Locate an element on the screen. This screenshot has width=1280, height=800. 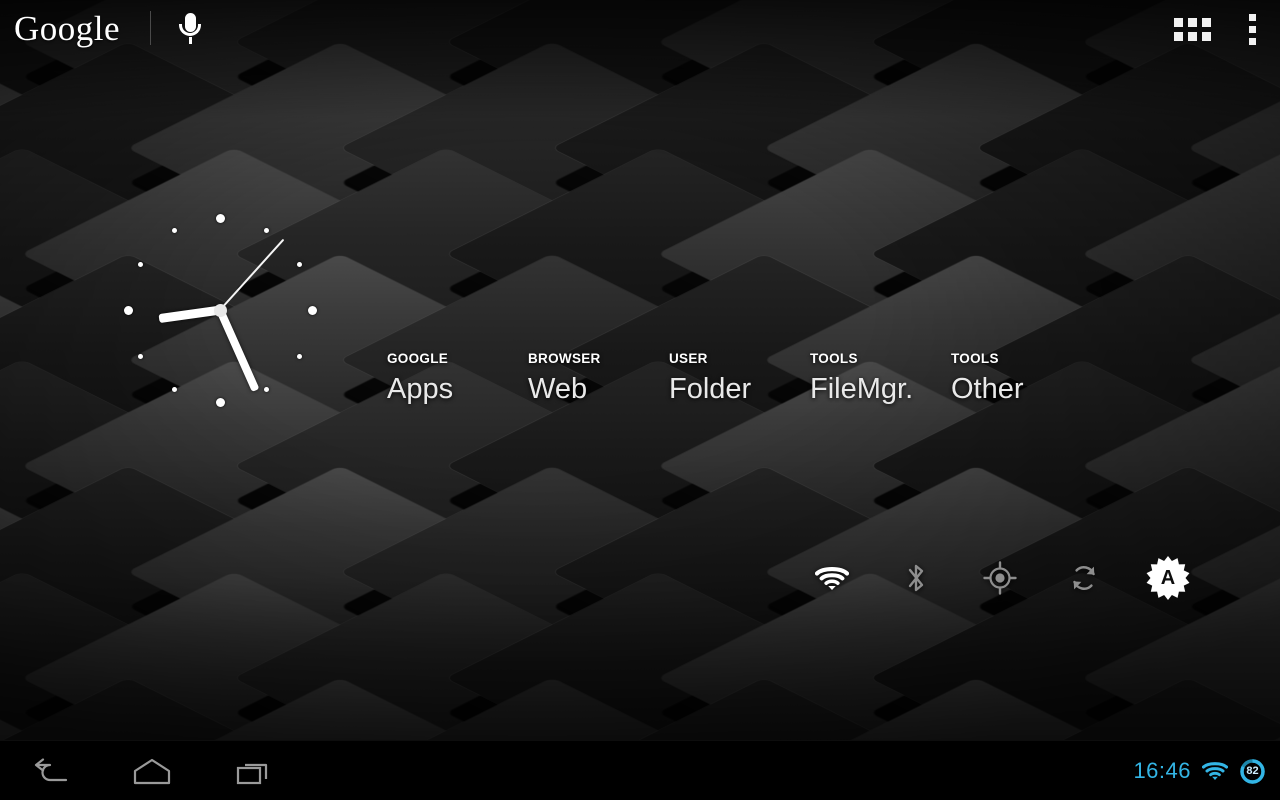
home-button is located at coordinates (152, 771).